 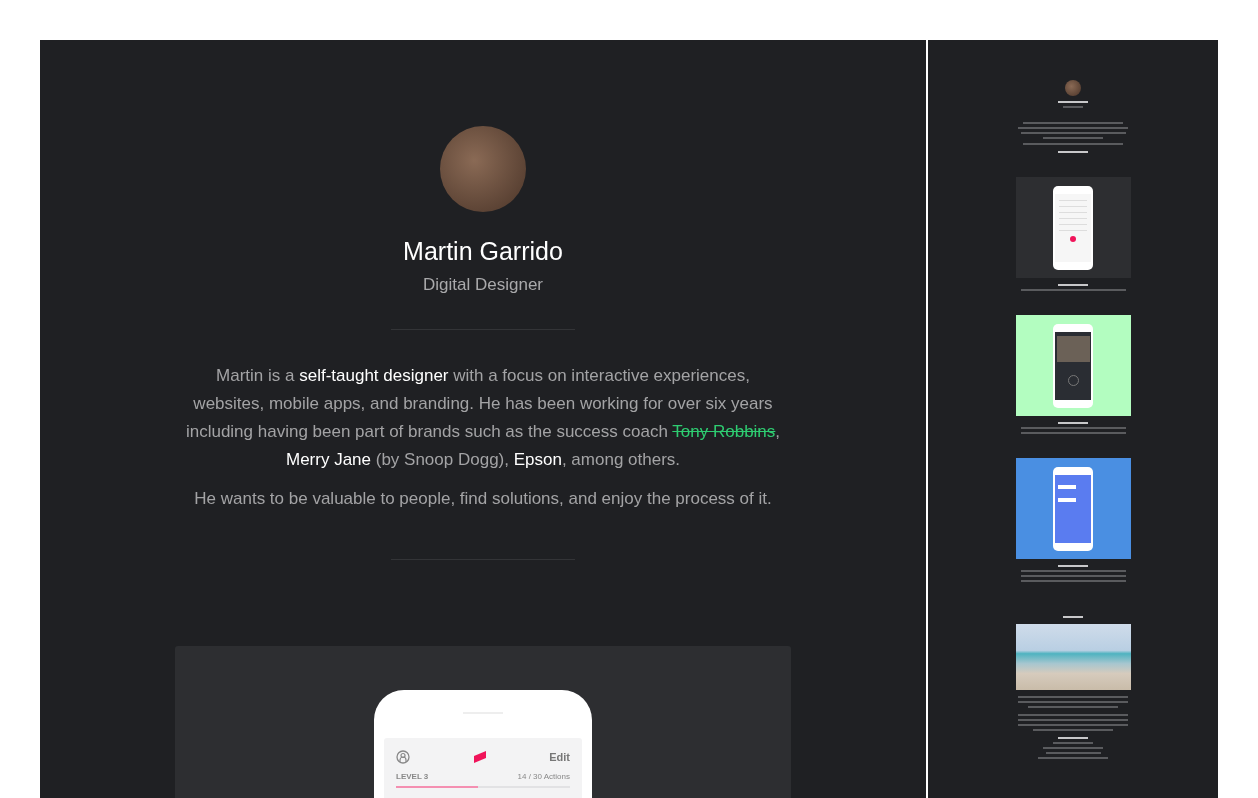 What do you see at coordinates (724, 431) in the screenshot?
I see `bio-link: Tony Robbins` at bounding box center [724, 431].